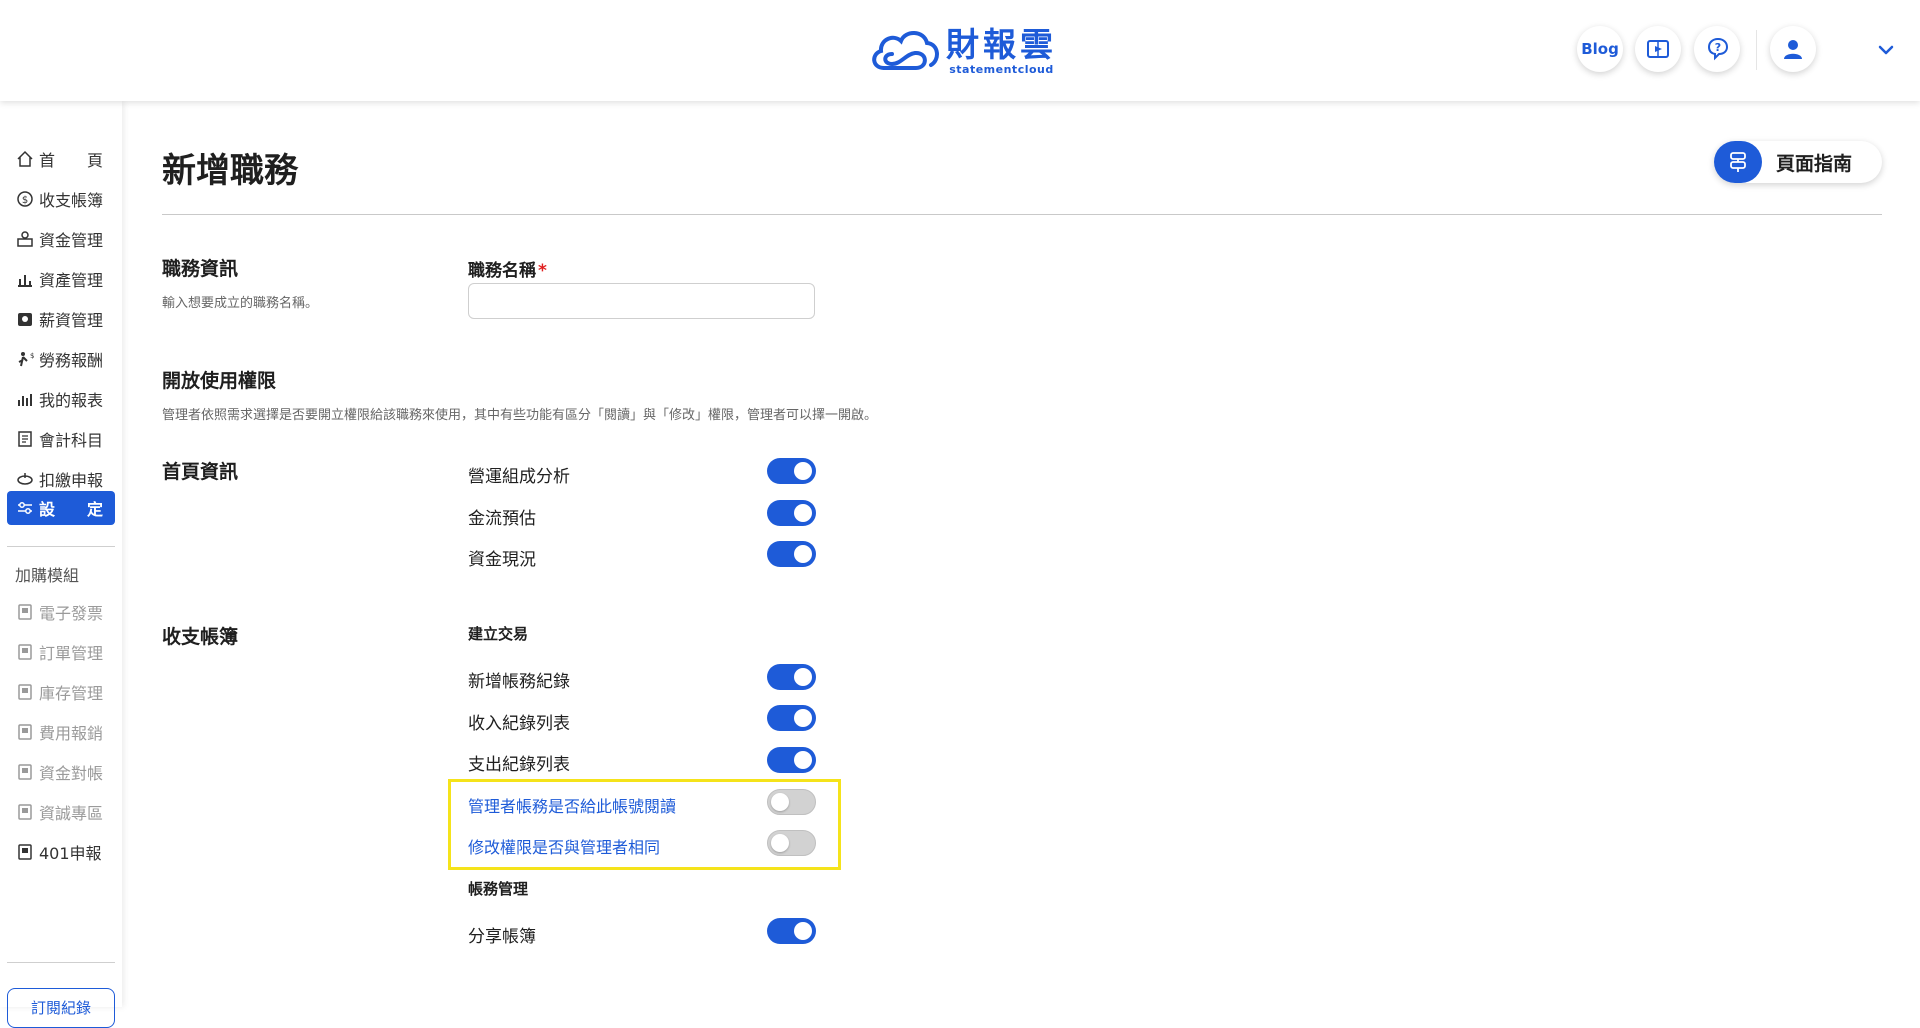  What do you see at coordinates (564, 847) in the screenshot?
I see `perm-label-edit-same: 修改權限是否與管理者相同` at bounding box center [564, 847].